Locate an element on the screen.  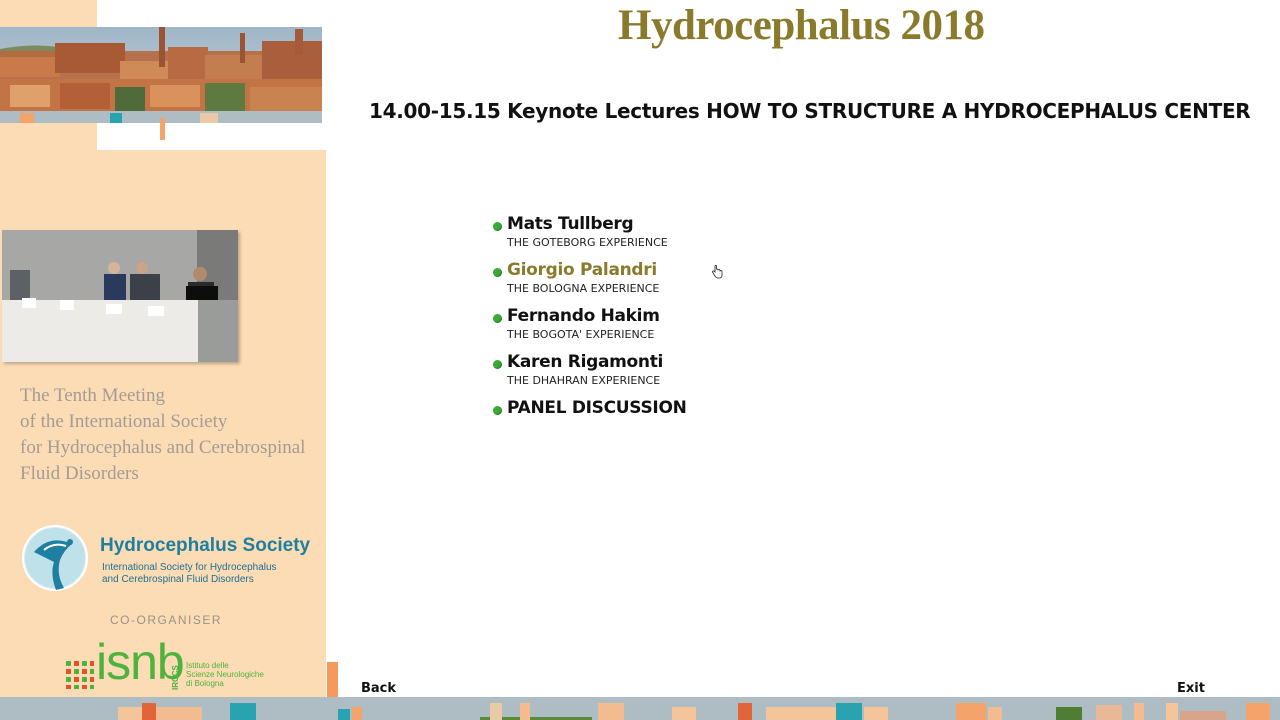
speaker-name: Giorgio Palandri is located at coordinates (680, 270).